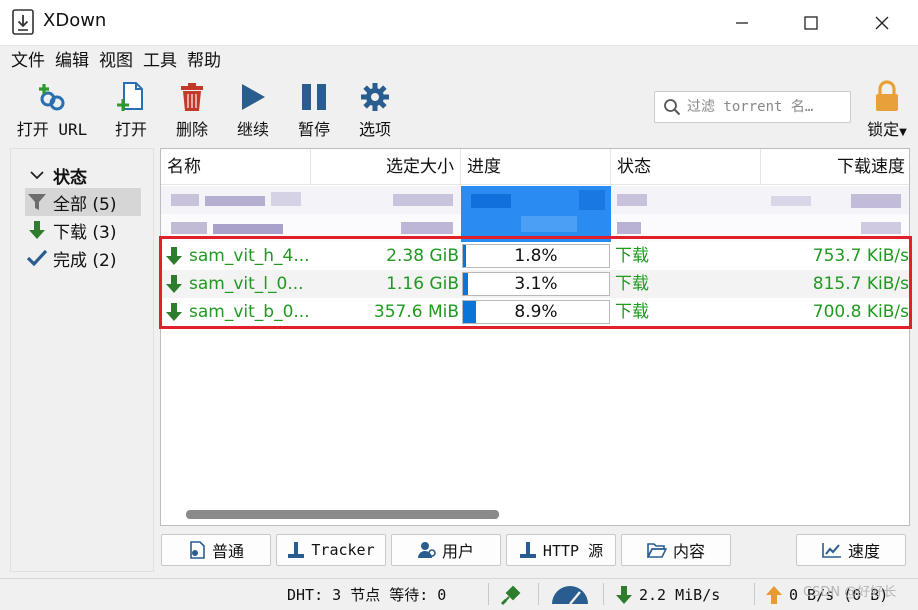 The height and width of the screenshot is (610, 918). I want to click on checkmark-icon, so click(37, 258).